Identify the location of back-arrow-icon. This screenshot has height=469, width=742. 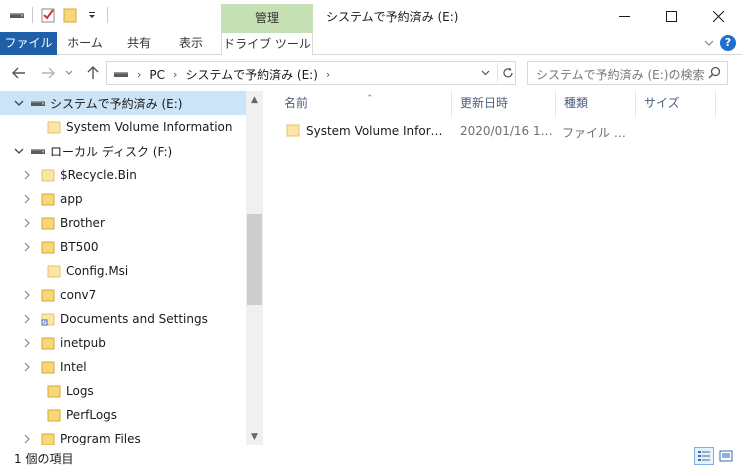
(18, 73).